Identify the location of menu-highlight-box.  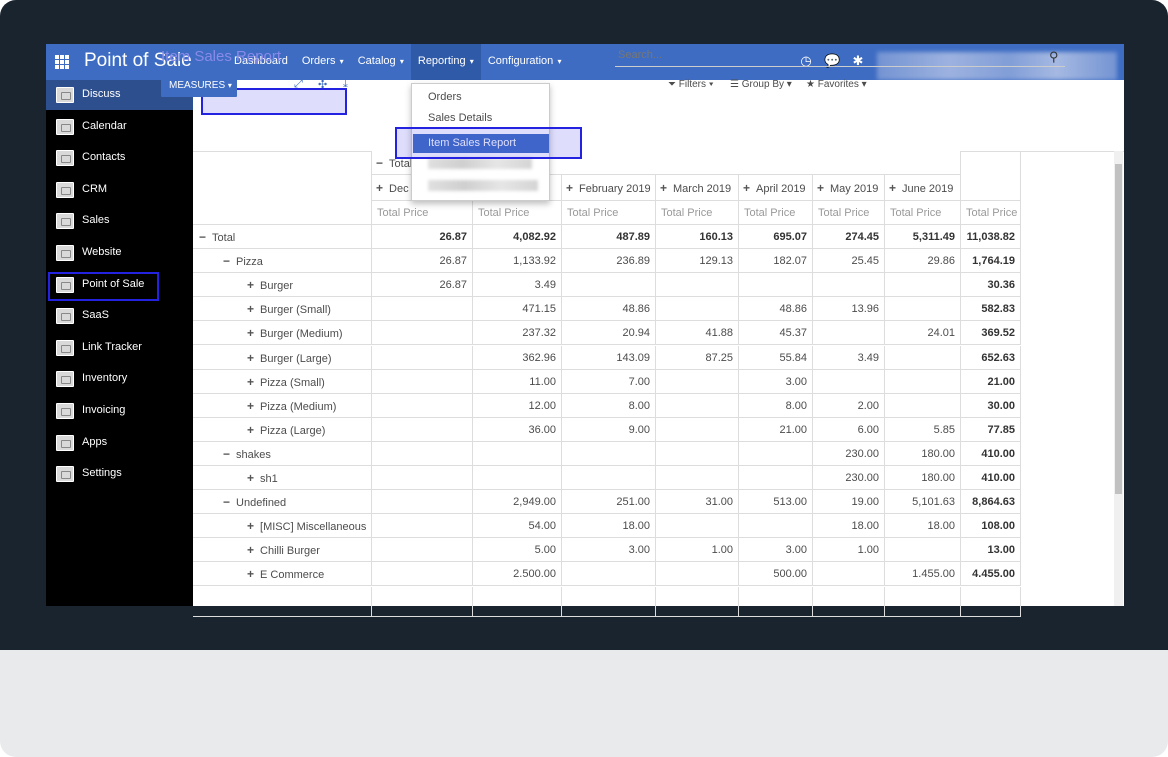
(488, 143).